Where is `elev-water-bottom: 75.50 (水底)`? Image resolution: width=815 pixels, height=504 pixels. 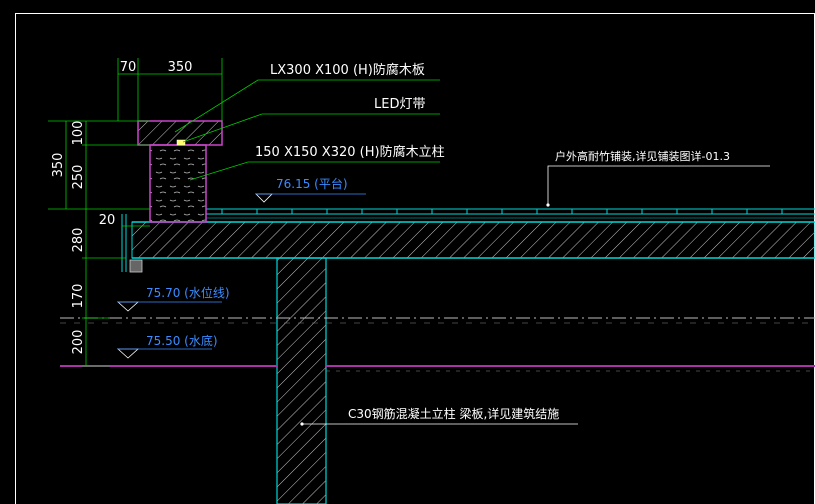
elev-water-bottom: 75.50 (水底) is located at coordinates (182, 340).